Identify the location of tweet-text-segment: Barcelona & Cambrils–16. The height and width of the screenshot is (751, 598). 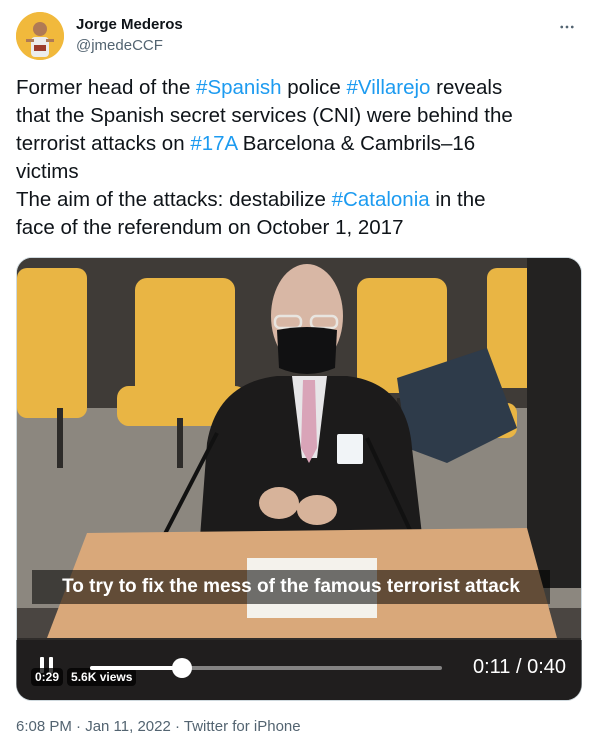
(356, 143).